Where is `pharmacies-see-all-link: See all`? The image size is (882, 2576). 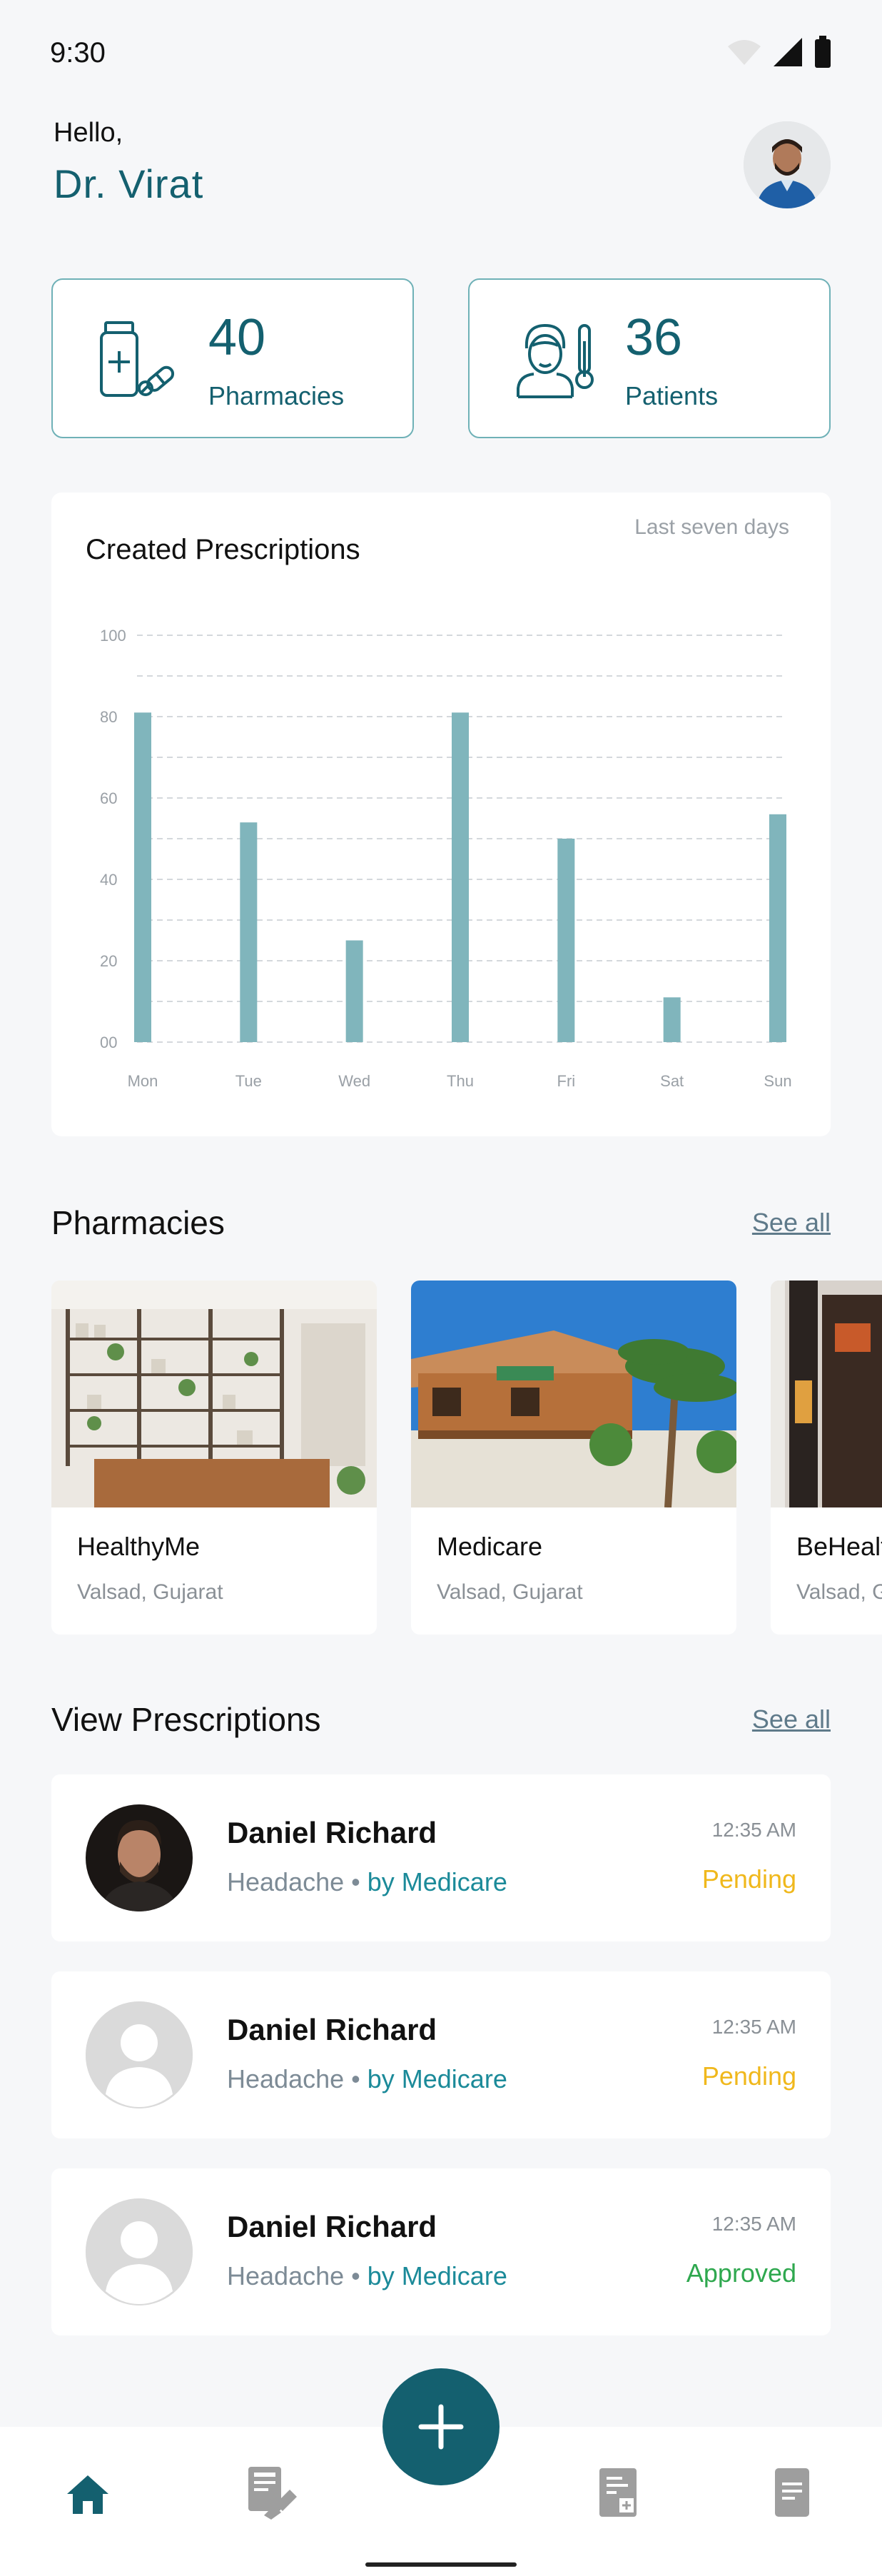 pharmacies-see-all-link: See all is located at coordinates (791, 1223).